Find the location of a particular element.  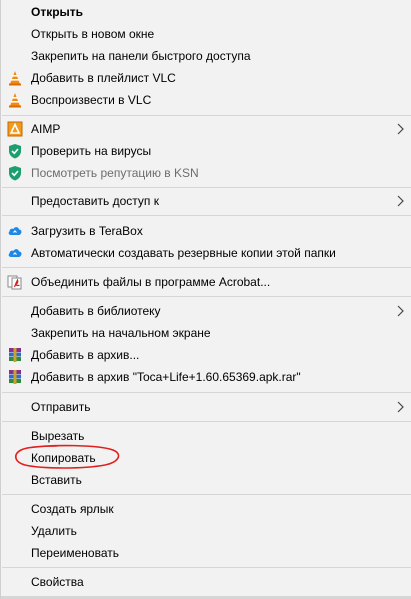

menu-item-label: Создать ярлык is located at coordinates (72, 509).